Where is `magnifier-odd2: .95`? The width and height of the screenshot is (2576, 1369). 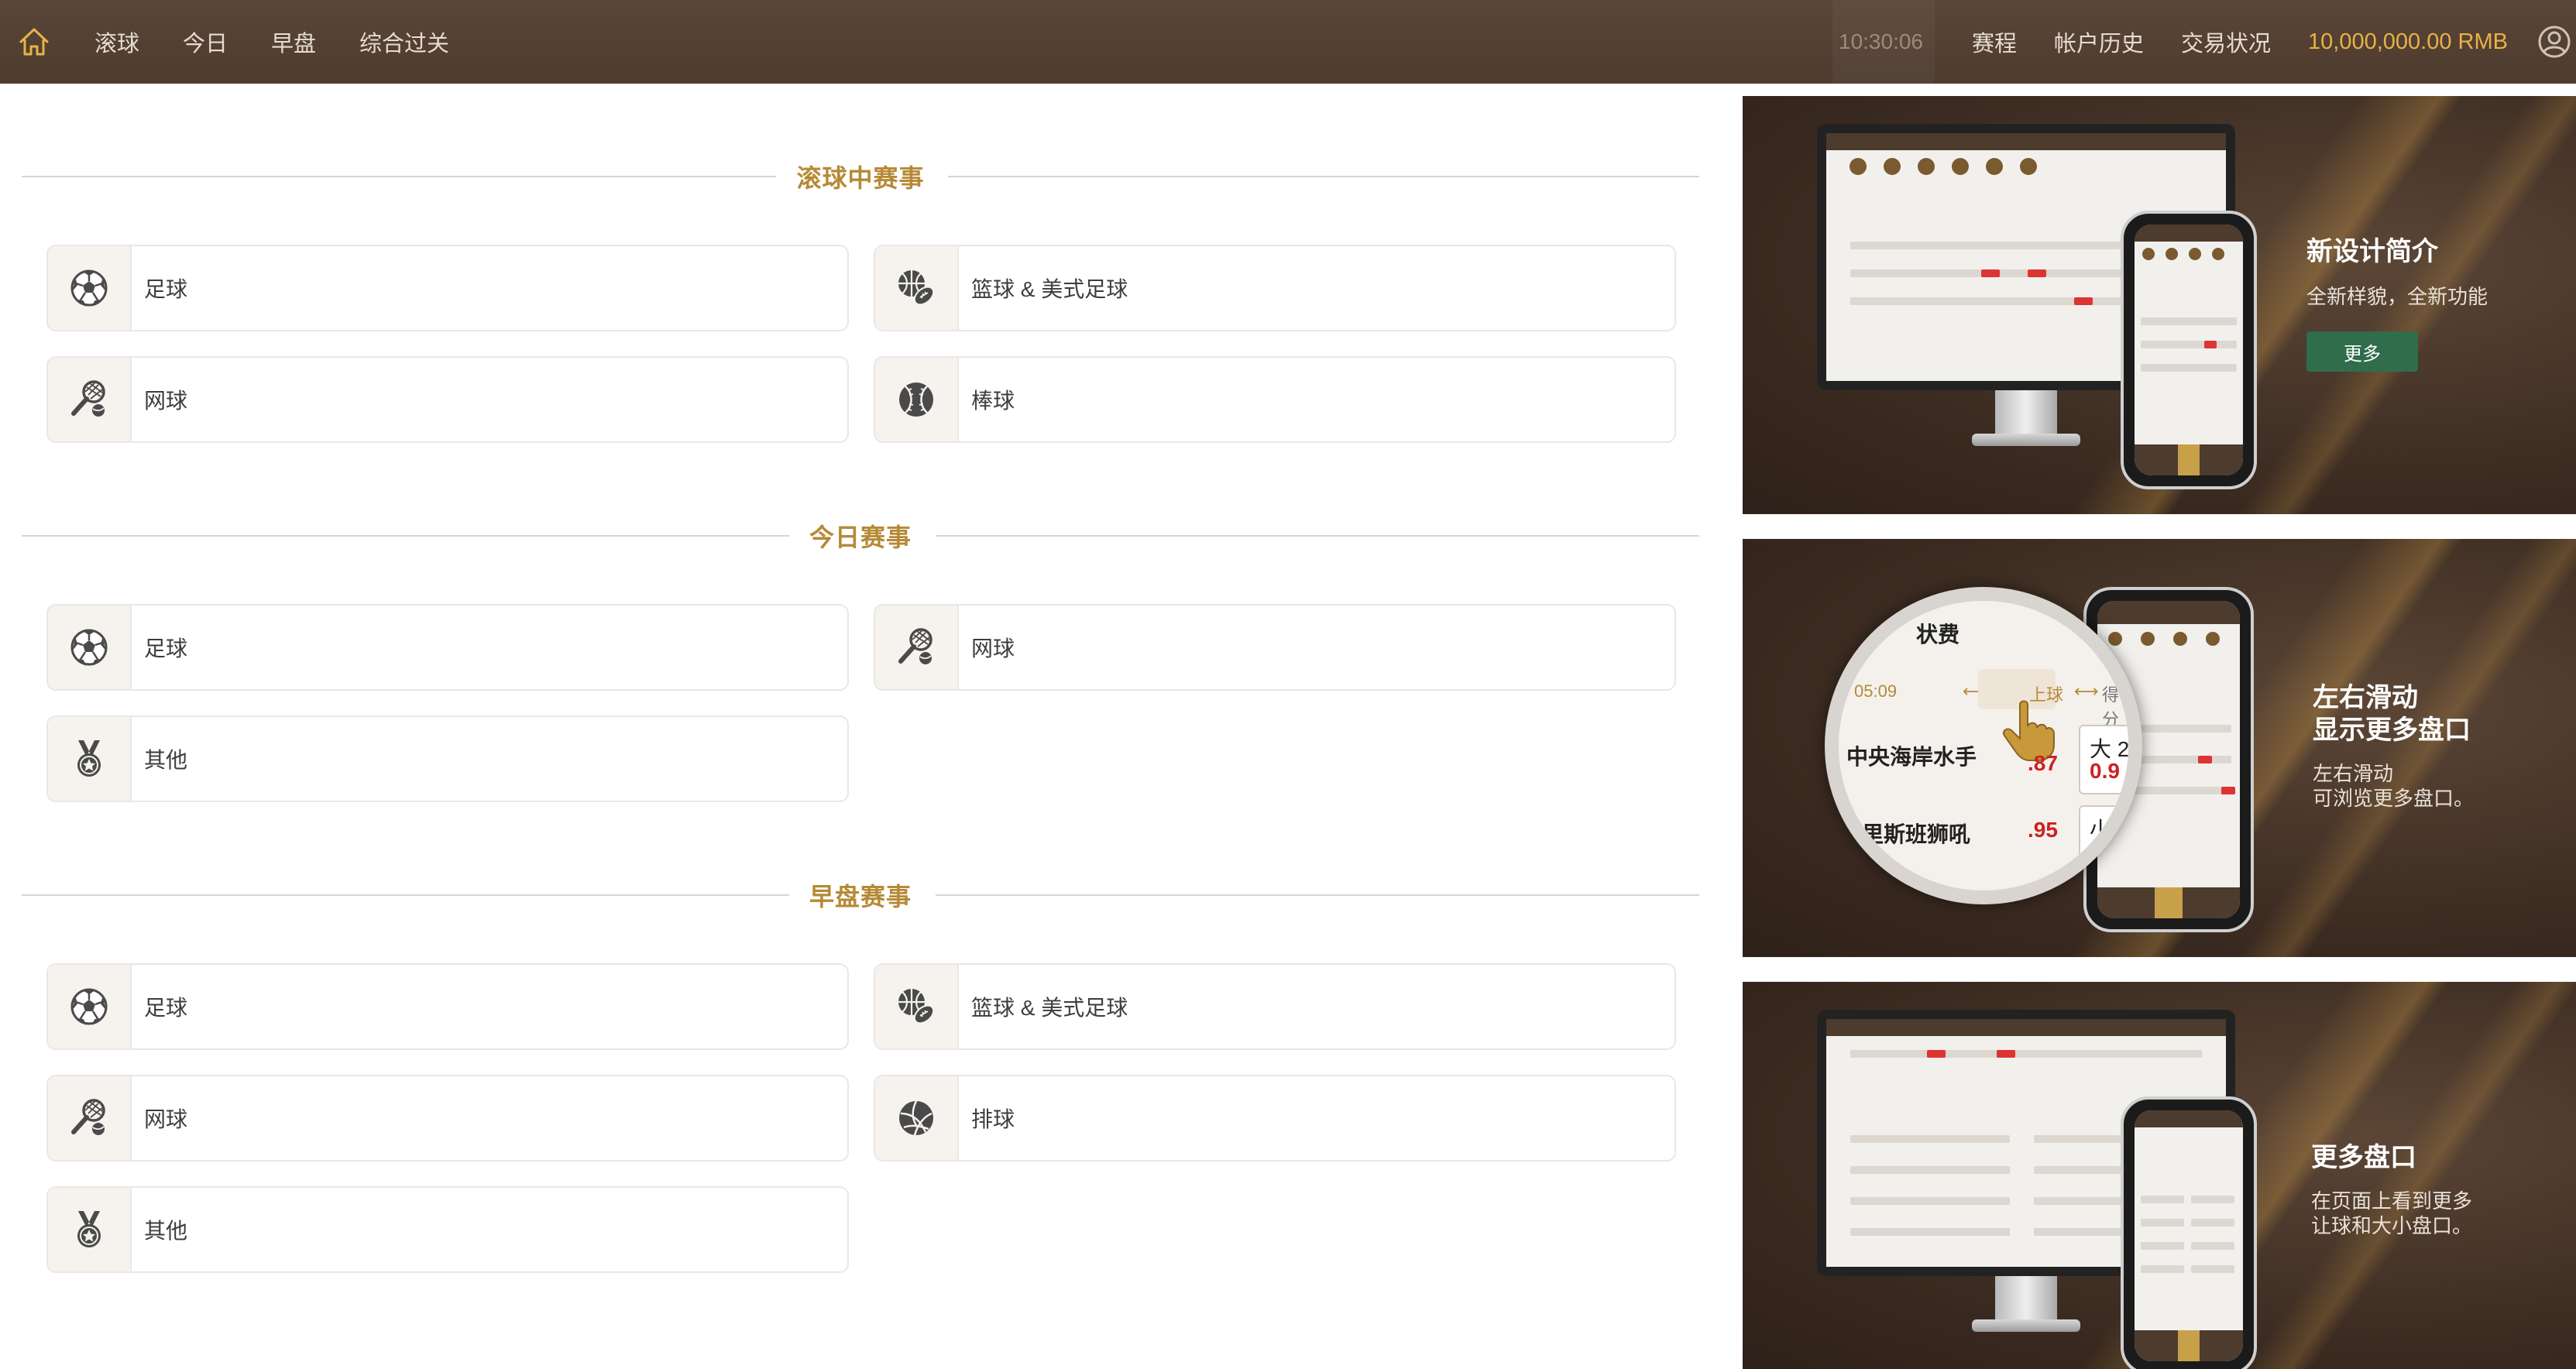
magnifier-odd2: .95 is located at coordinates (2043, 830).